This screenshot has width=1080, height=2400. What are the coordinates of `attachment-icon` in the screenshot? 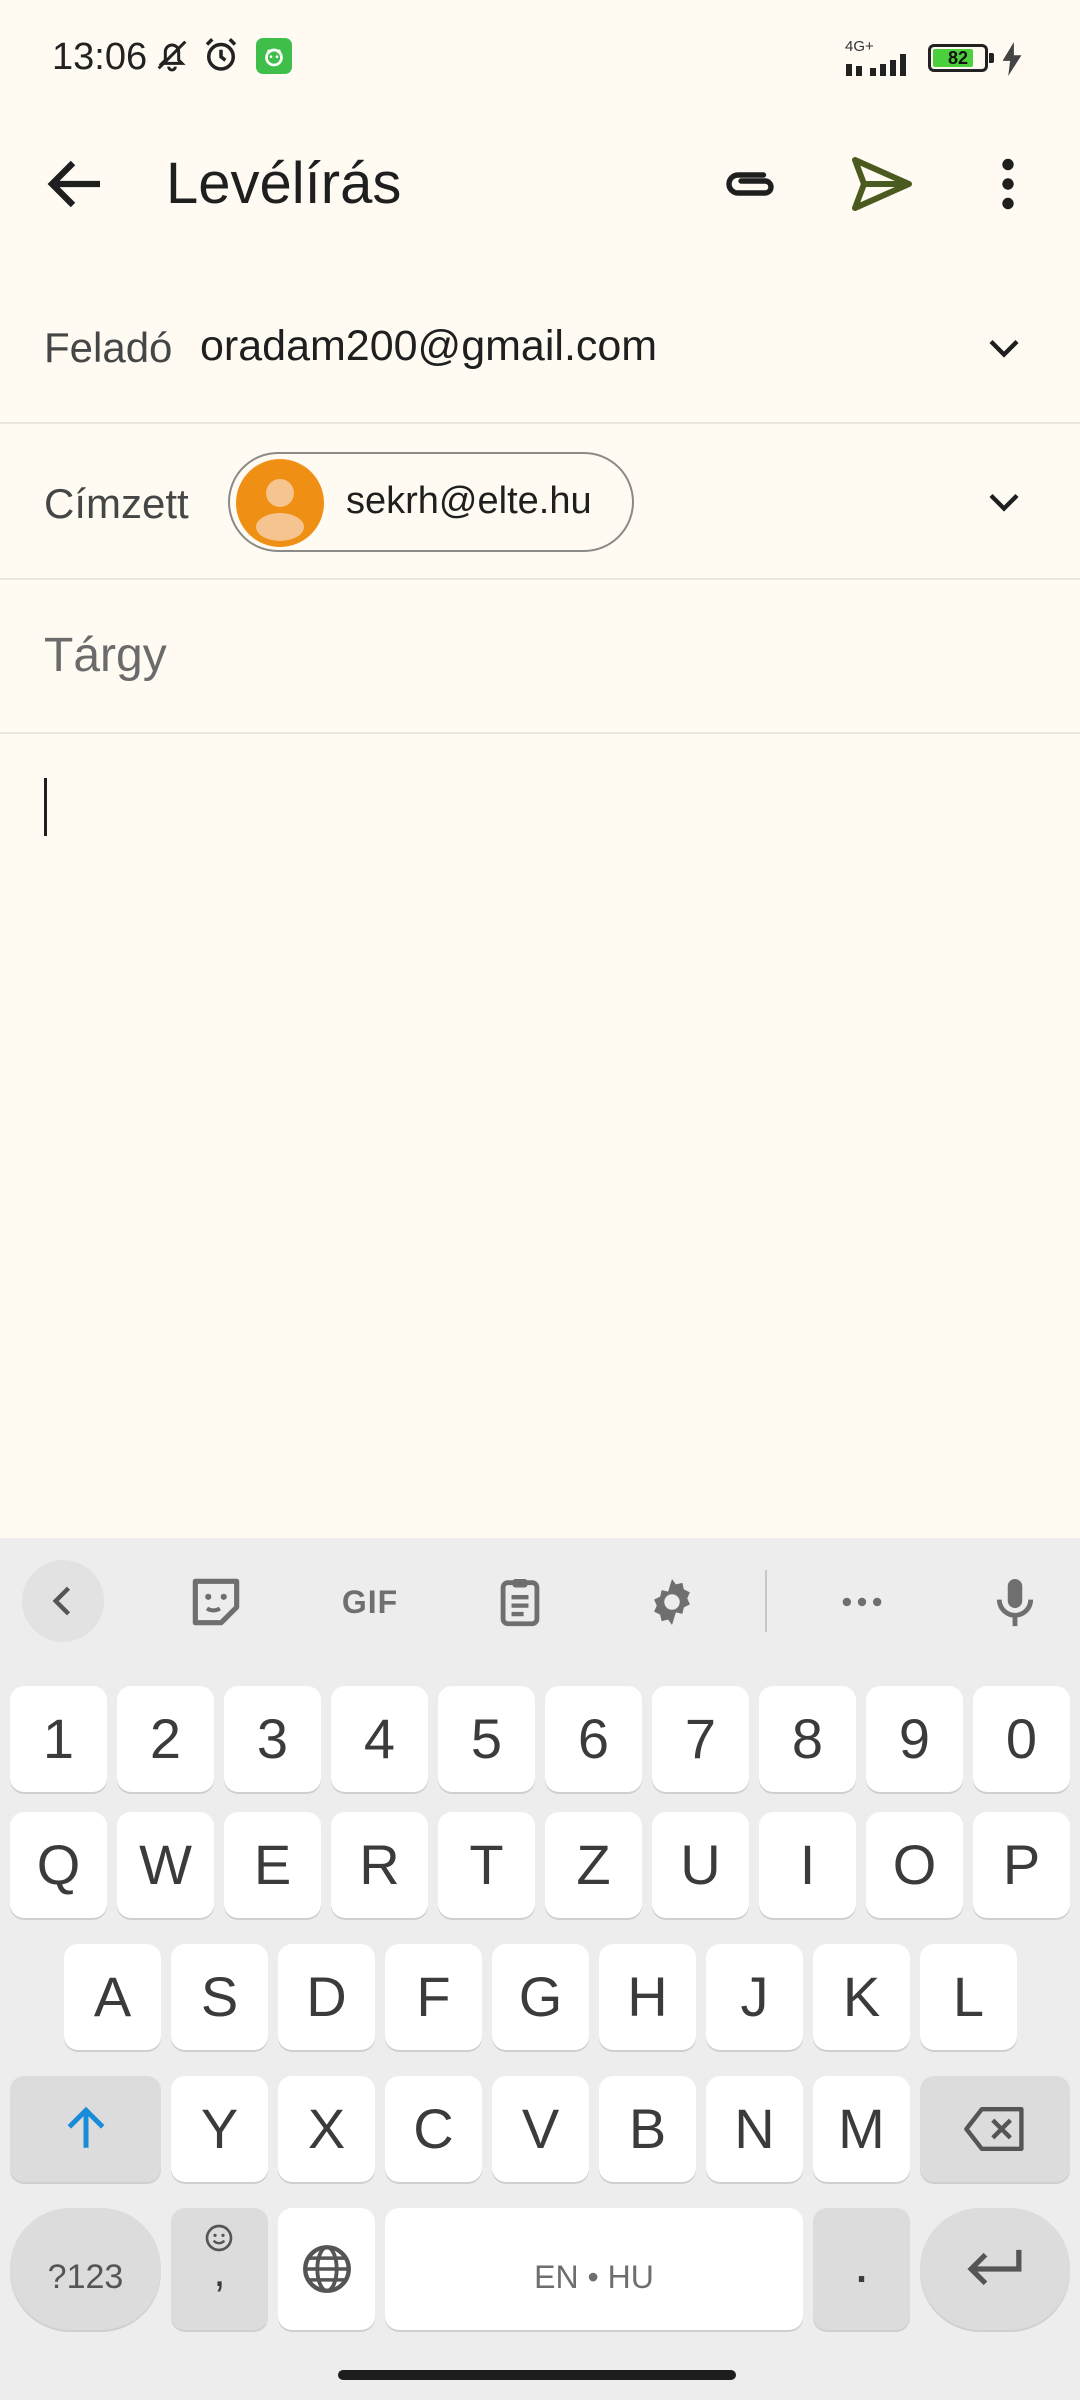 It's located at (750, 184).